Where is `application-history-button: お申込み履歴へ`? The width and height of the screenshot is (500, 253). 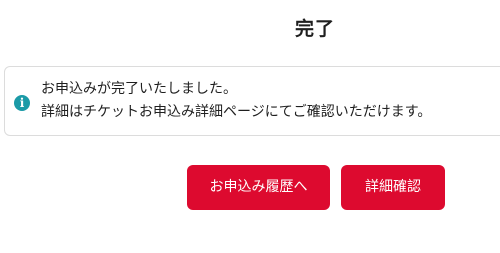 application-history-button: お申込み履歴へ is located at coordinates (258, 187).